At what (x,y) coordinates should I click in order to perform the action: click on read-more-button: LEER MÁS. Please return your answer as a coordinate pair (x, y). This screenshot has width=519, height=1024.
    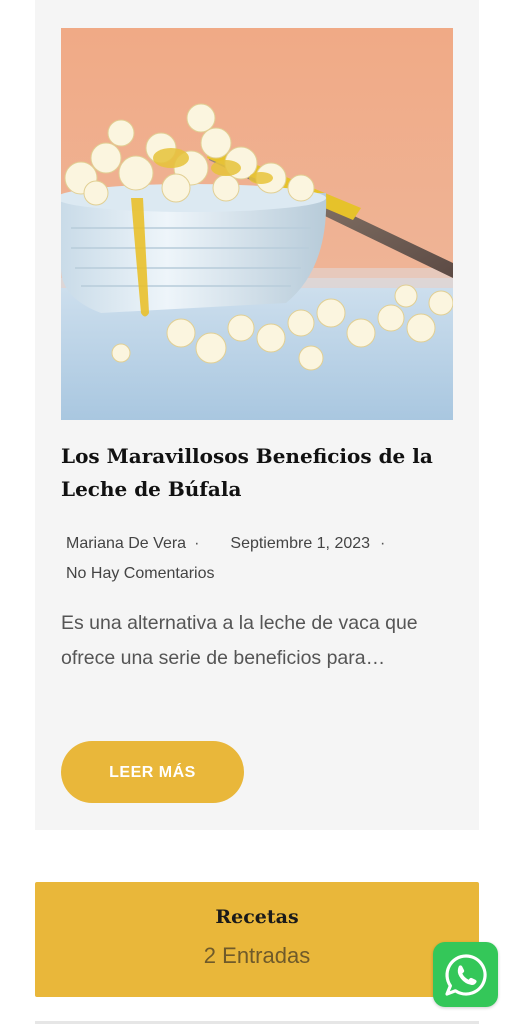
    Looking at the image, I should click on (152, 772).